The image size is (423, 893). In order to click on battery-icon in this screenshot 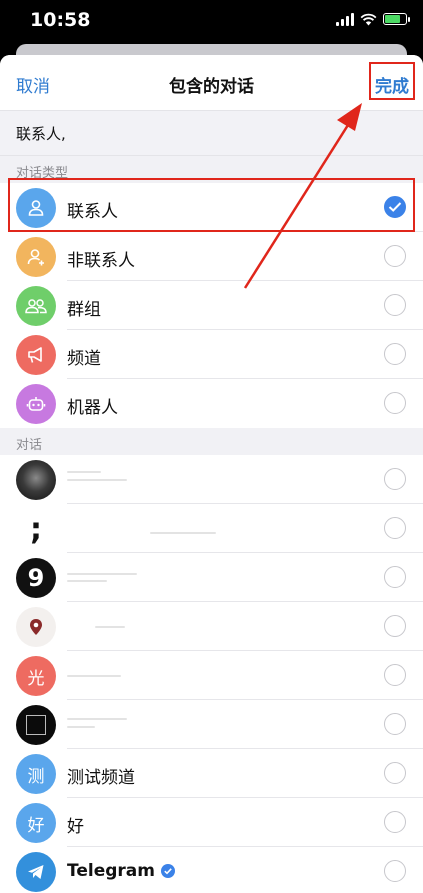, I will do `click(396, 19)`.